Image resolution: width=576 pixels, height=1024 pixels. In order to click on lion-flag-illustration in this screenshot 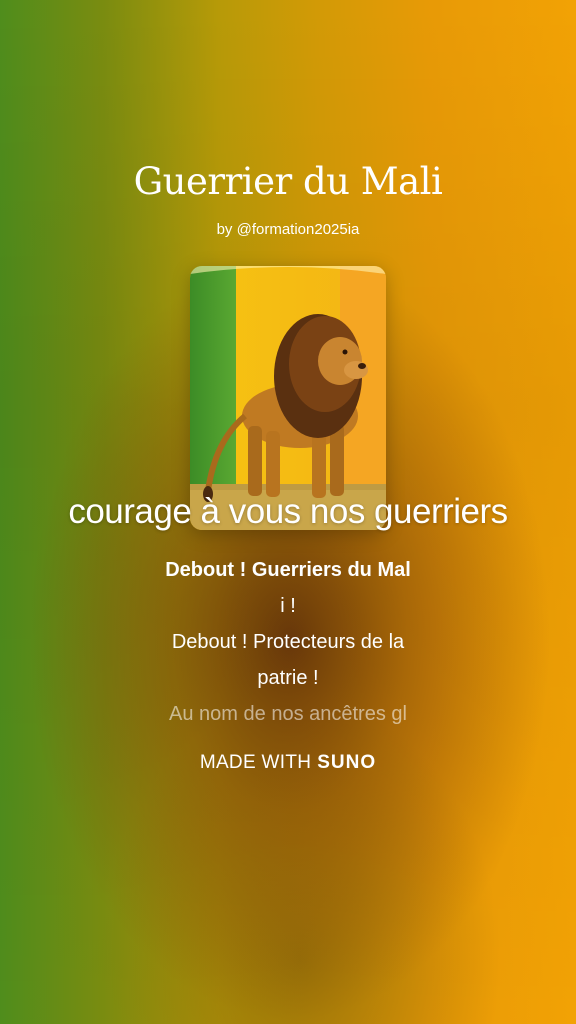, I will do `click(288, 398)`.